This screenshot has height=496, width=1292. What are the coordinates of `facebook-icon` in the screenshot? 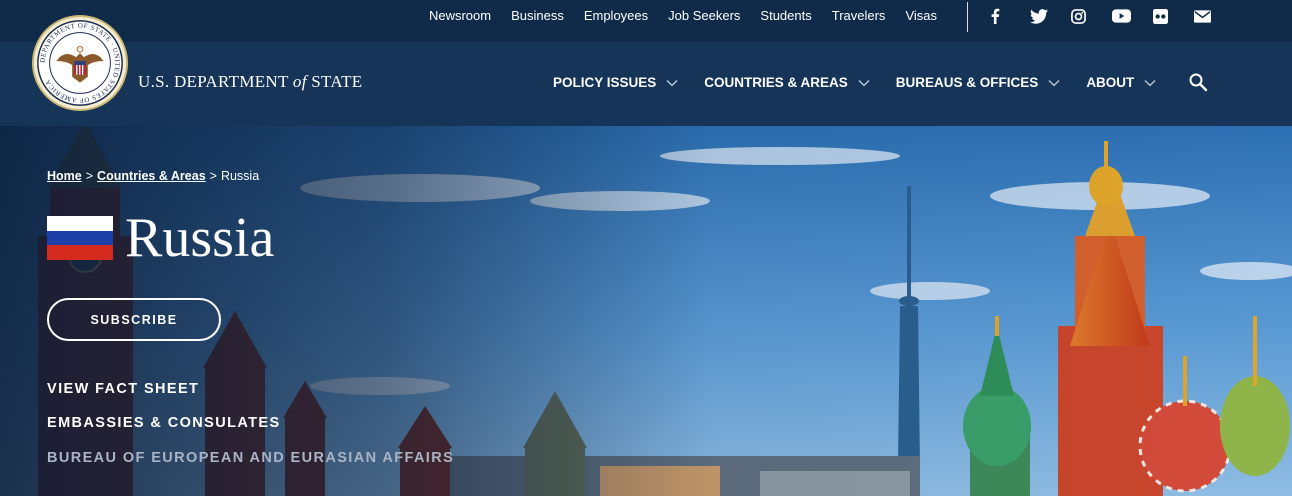 It's located at (1009, 16).